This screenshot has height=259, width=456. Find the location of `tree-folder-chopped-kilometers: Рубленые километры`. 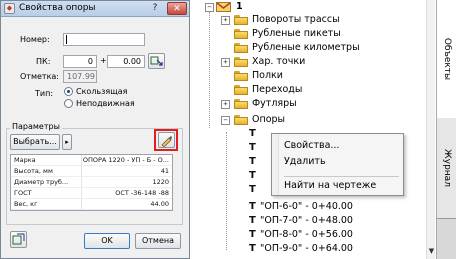

tree-folder-chopped-kilometers: Рубленые километры is located at coordinates (308, 48).